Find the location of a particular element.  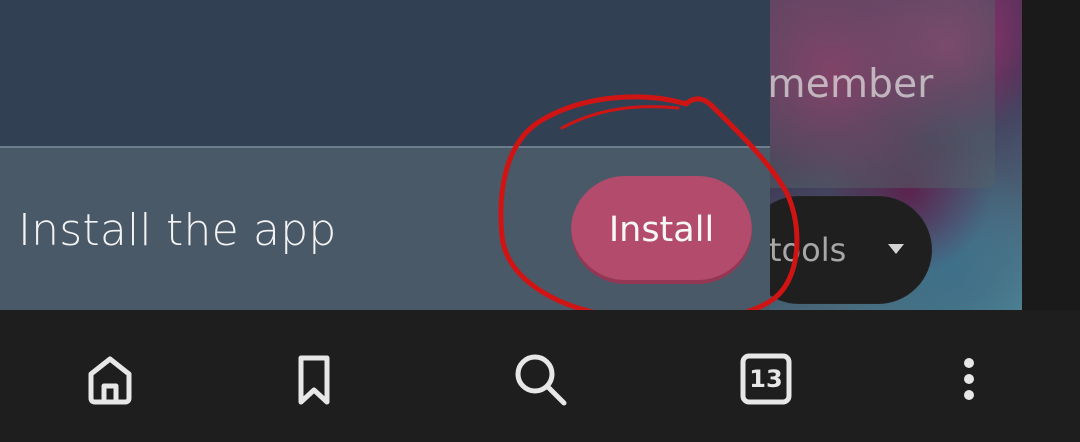

tab-count: 13 is located at coordinates (766, 379).